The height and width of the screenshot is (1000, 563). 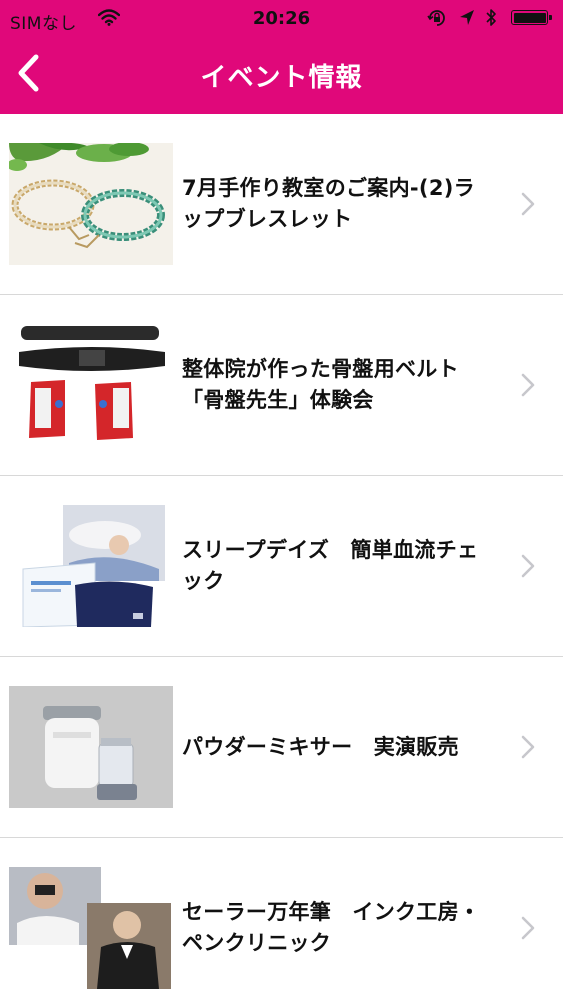 I want to click on page-title: イベント情報, so click(x=281, y=78).